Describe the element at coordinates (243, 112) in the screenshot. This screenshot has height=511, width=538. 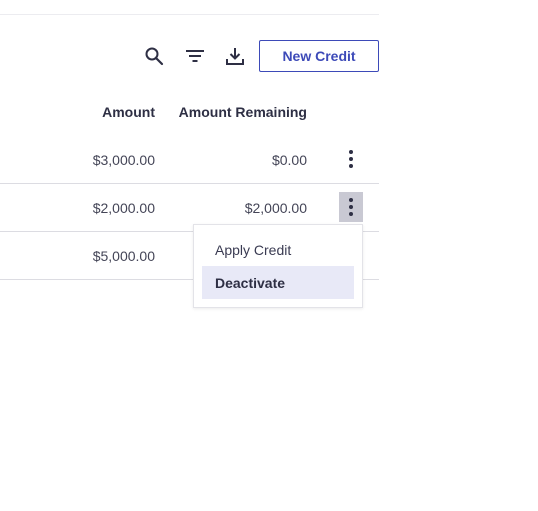
I see `column-header-amount-remaining: Amount Remaining` at that location.